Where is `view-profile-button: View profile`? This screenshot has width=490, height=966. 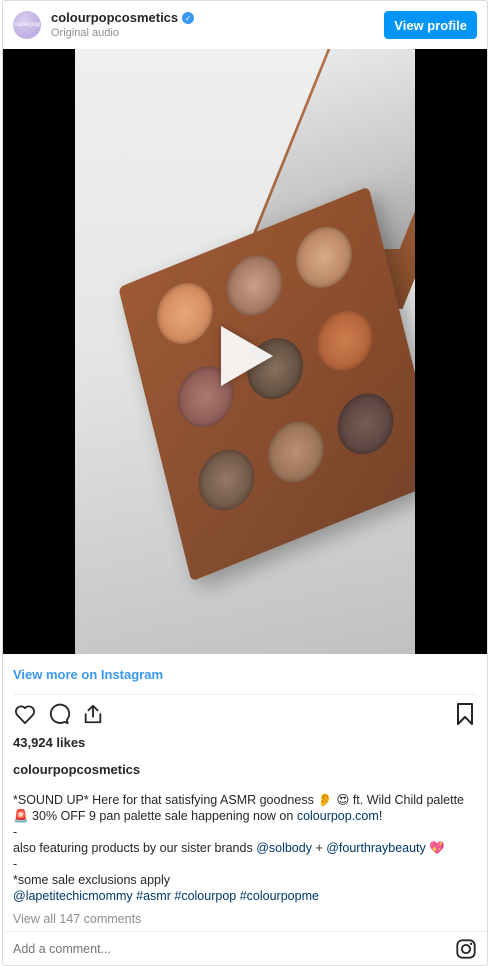
view-profile-button: View profile is located at coordinates (430, 25).